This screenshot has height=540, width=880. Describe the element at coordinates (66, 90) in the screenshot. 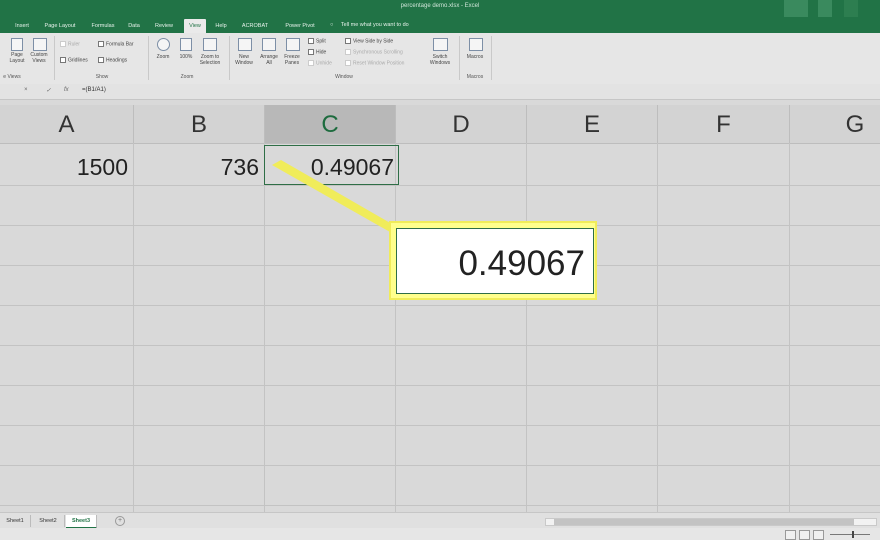

I see `fx-icon: fx` at that location.